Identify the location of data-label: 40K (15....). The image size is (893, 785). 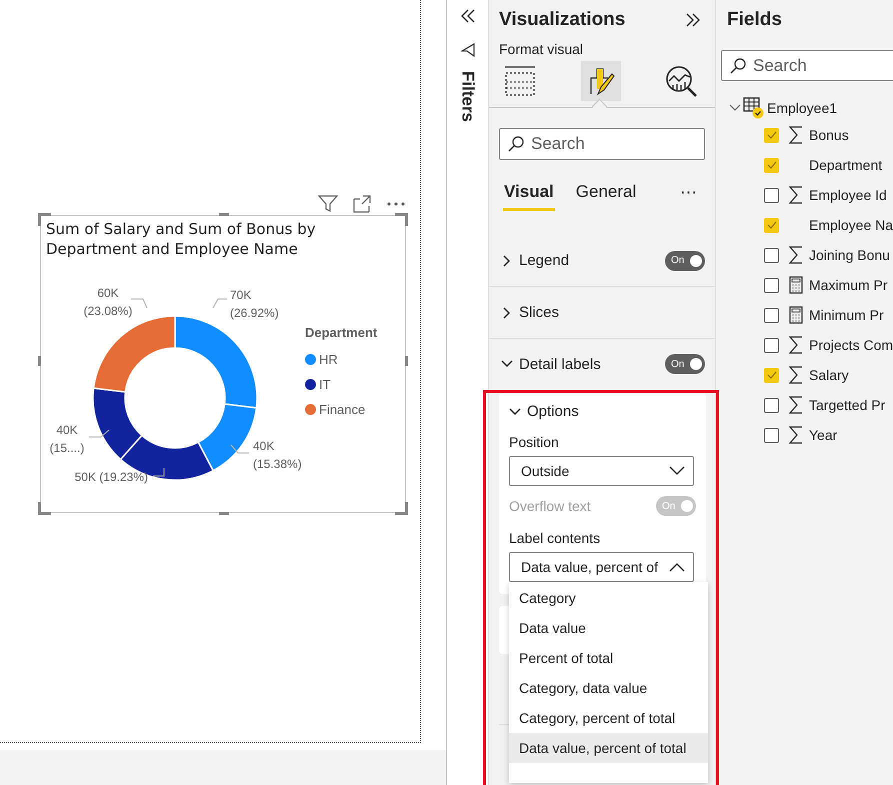
(67, 439).